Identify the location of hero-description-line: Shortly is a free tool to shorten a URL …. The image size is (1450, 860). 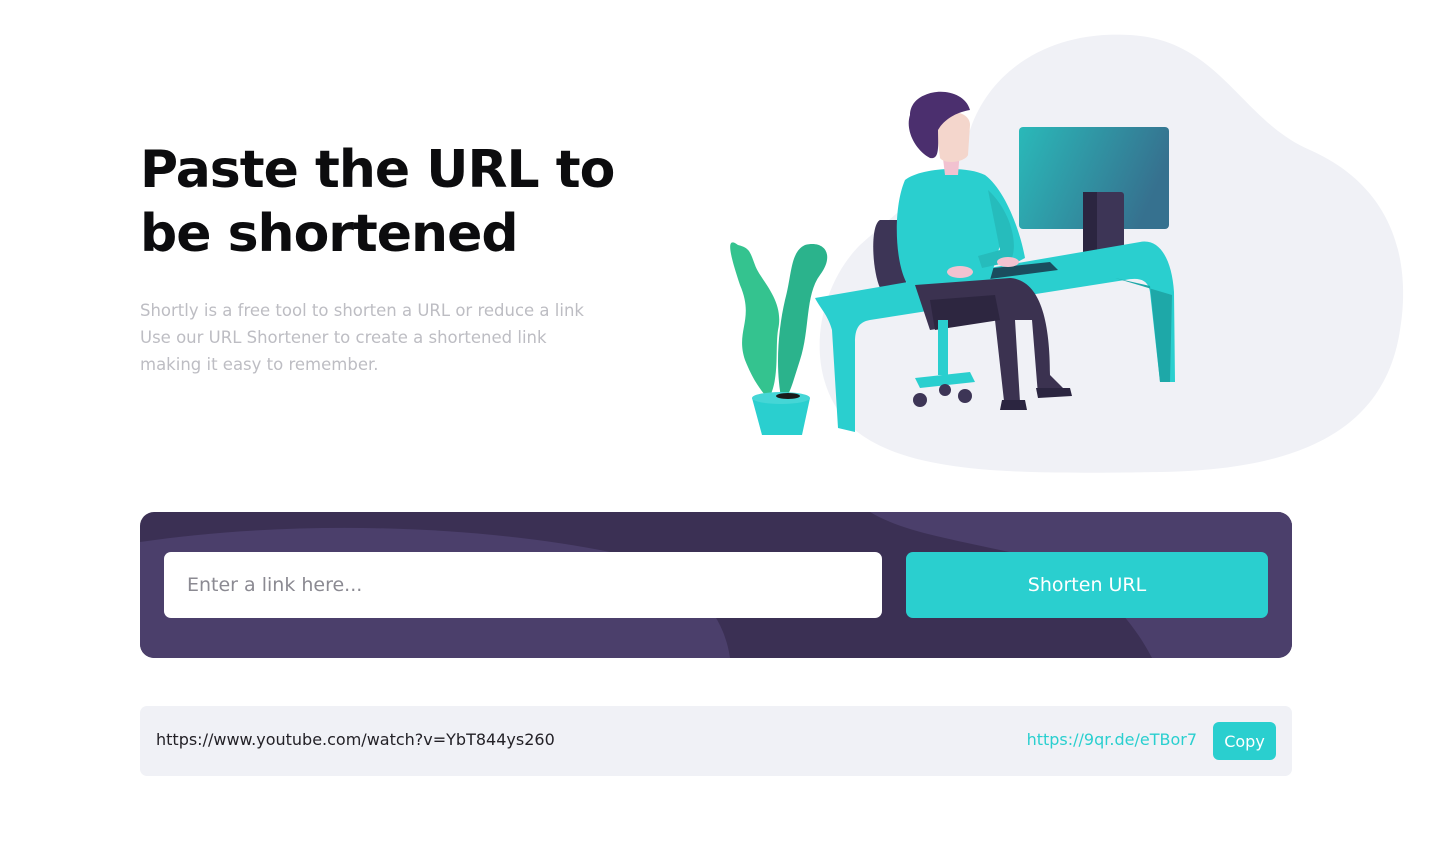
(362, 310).